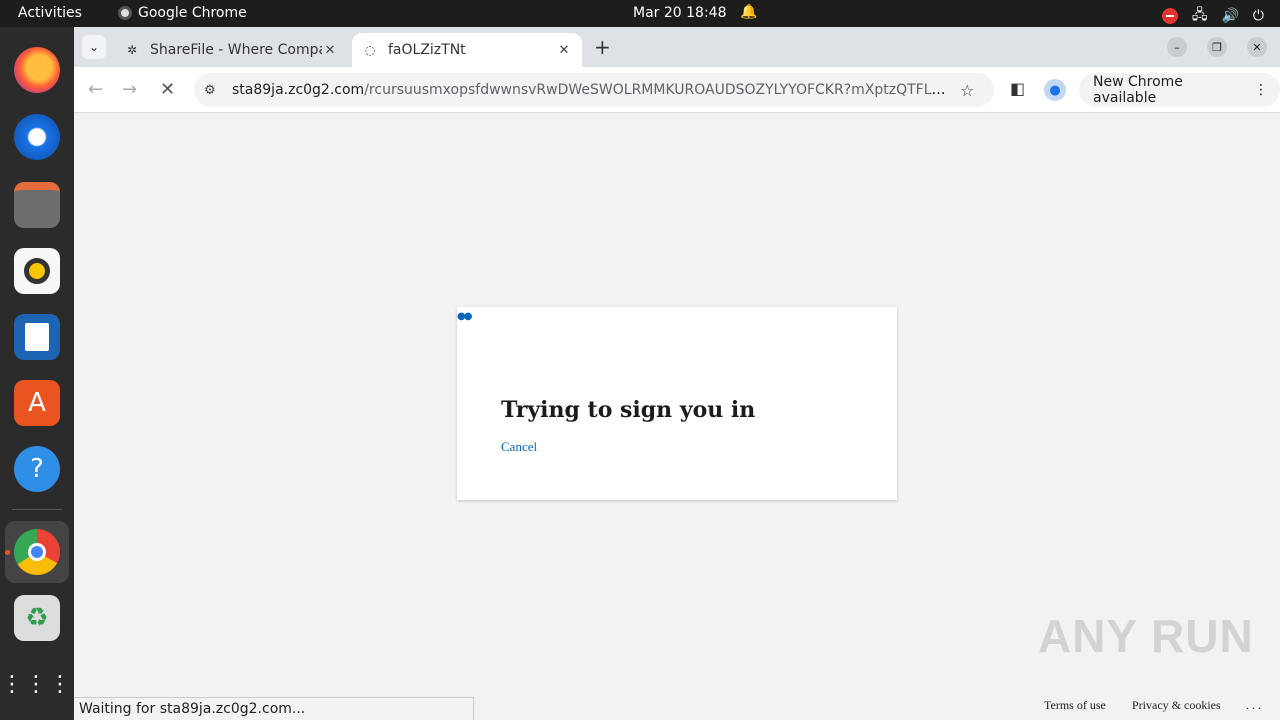 The image size is (1280, 720). What do you see at coordinates (1075, 705) in the screenshot?
I see `terms-link: Terms of use` at bounding box center [1075, 705].